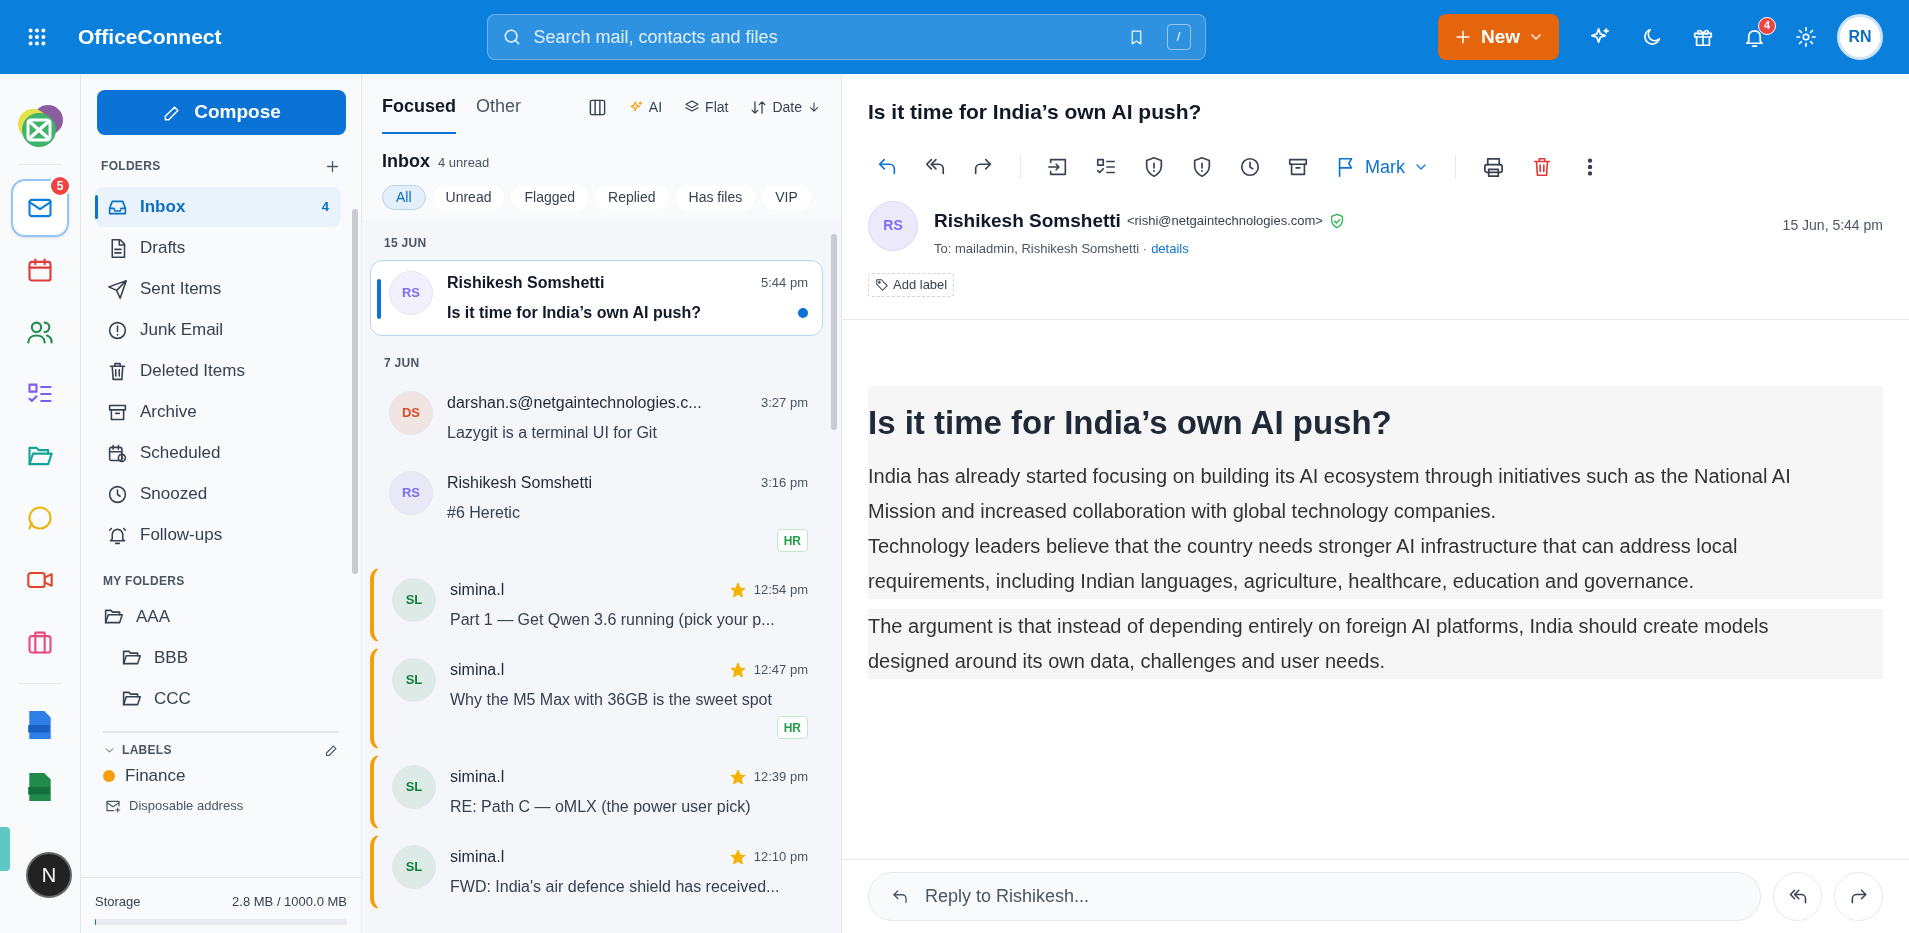 The image size is (1909, 933). What do you see at coordinates (221, 657) in the screenshot?
I see `folder-item: BBB` at bounding box center [221, 657].